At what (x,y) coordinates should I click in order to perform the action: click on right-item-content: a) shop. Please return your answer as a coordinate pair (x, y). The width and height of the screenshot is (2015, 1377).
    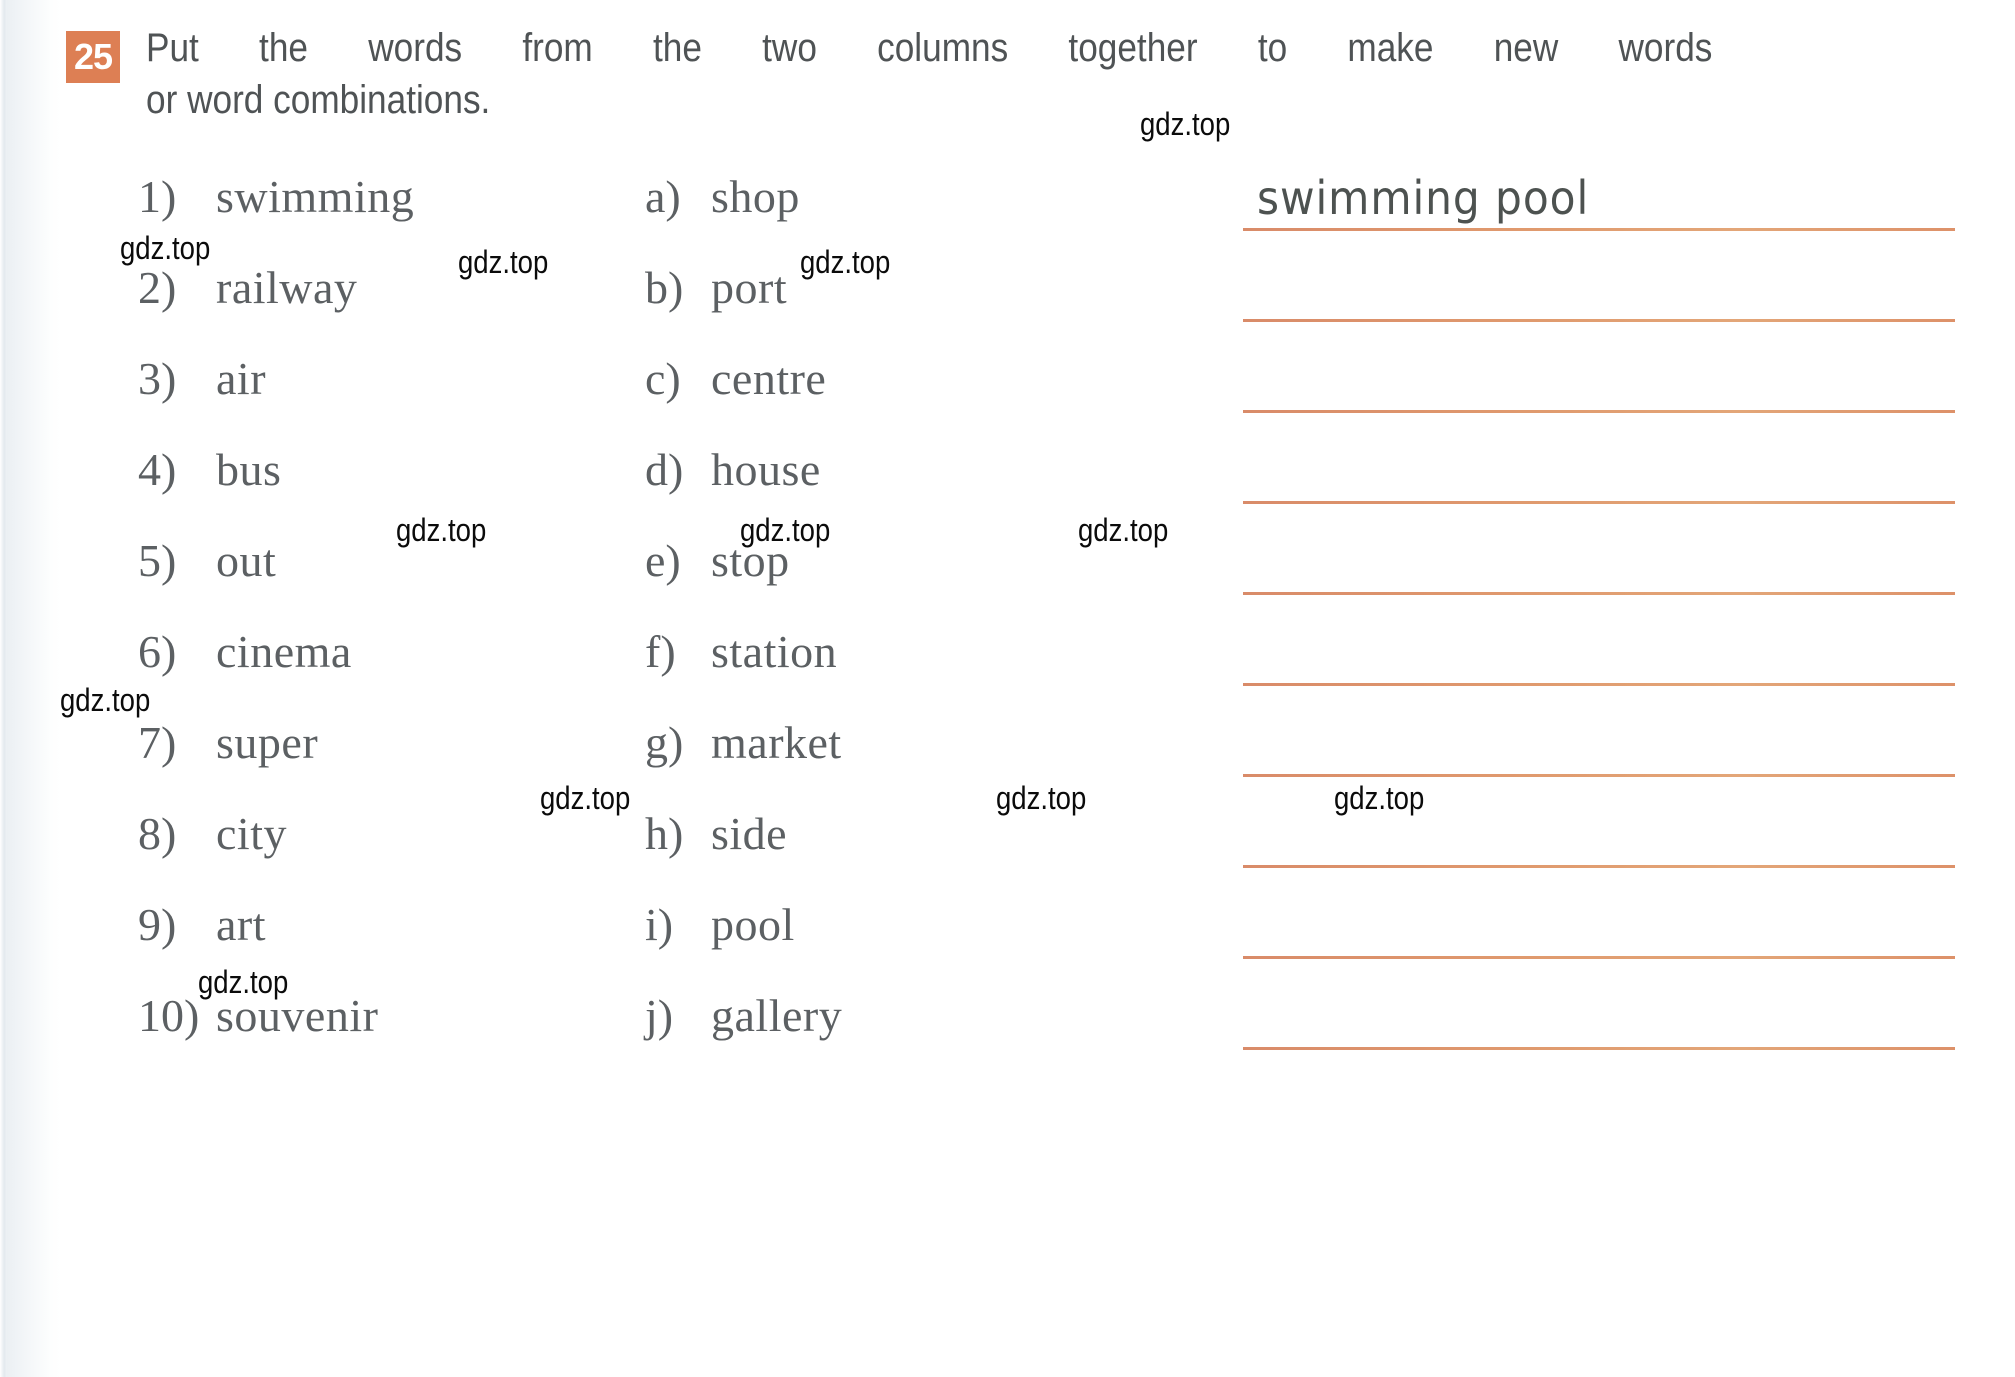
    Looking at the image, I should click on (722, 196).